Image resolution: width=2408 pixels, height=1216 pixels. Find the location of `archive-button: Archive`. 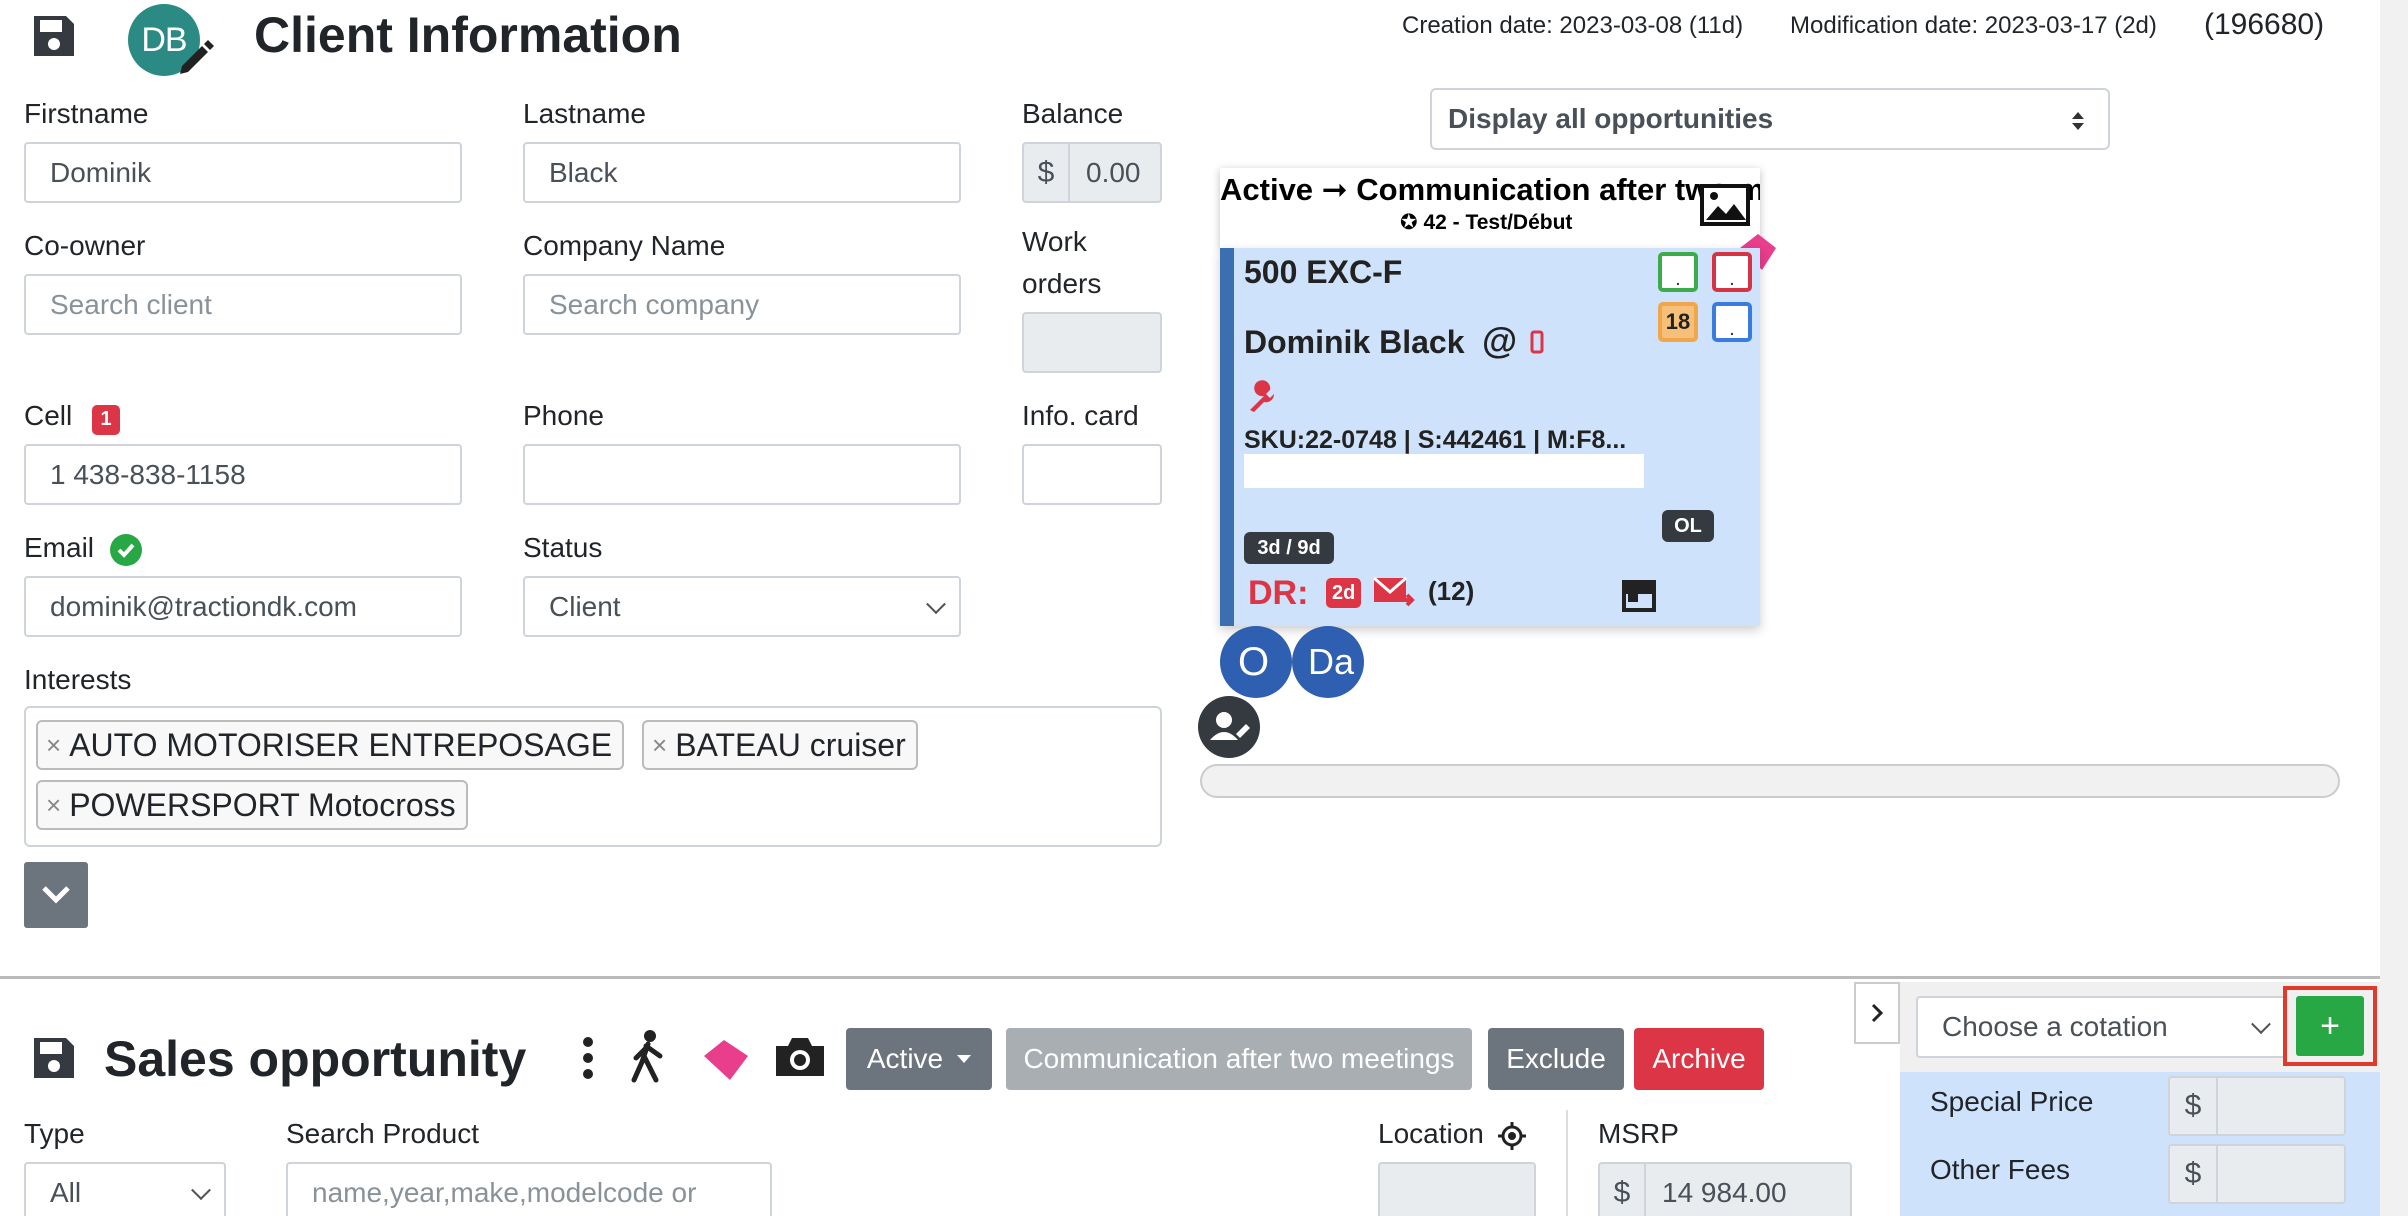

archive-button: Archive is located at coordinates (1699, 1059).